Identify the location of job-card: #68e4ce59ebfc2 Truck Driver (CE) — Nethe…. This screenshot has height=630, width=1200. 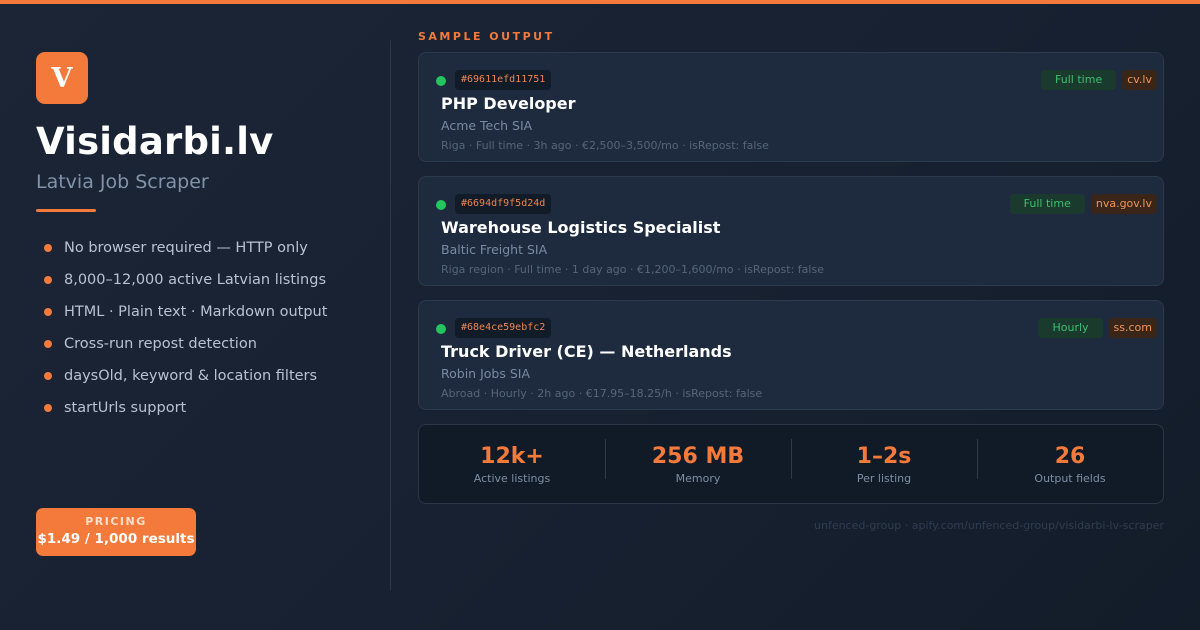
(791, 355).